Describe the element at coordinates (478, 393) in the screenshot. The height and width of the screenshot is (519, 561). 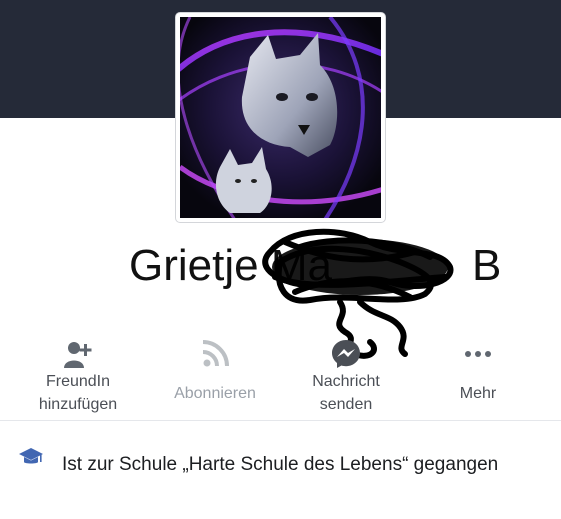
I see `more-label: Mehr` at that location.